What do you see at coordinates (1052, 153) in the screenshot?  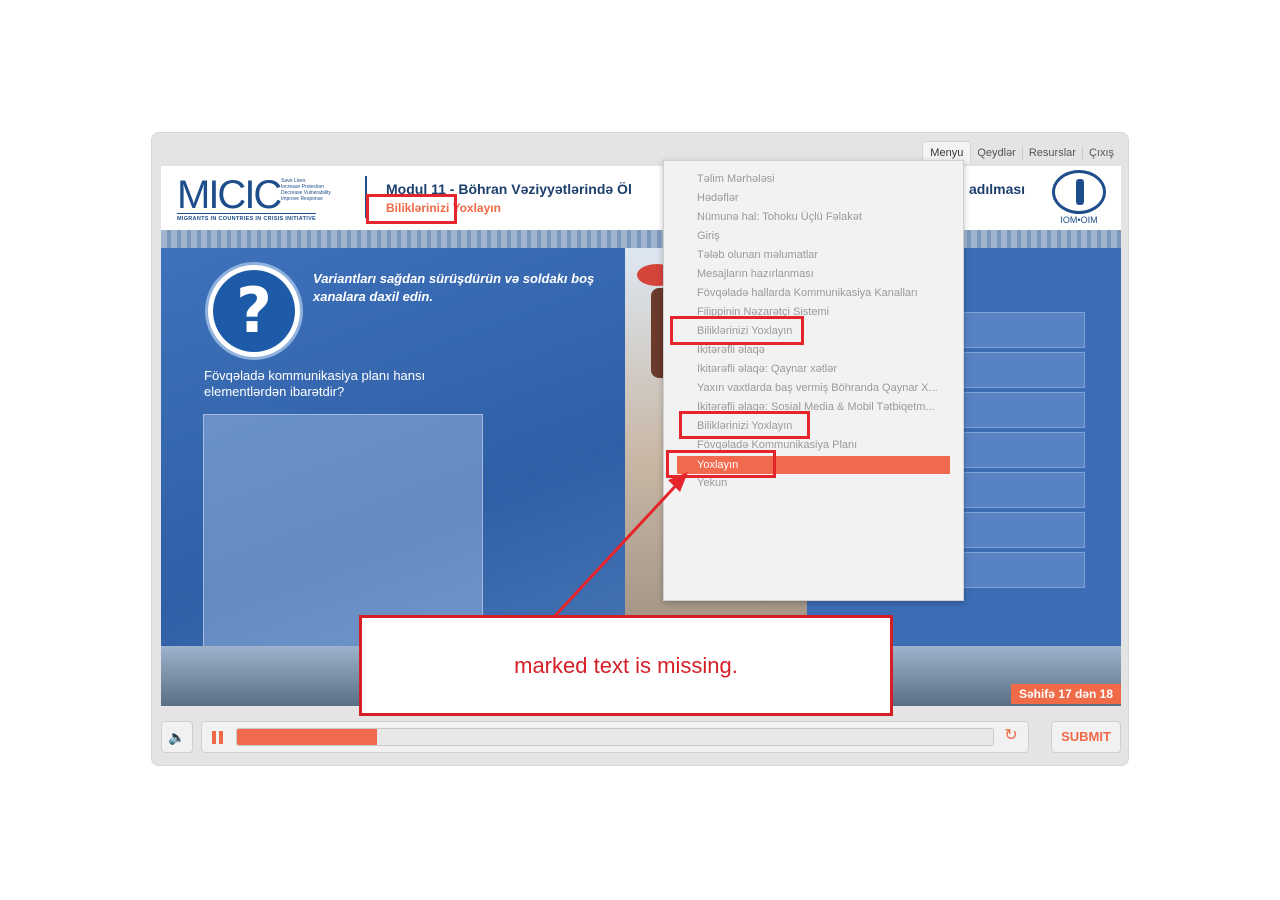 I see `nav-resources: Resurslar` at bounding box center [1052, 153].